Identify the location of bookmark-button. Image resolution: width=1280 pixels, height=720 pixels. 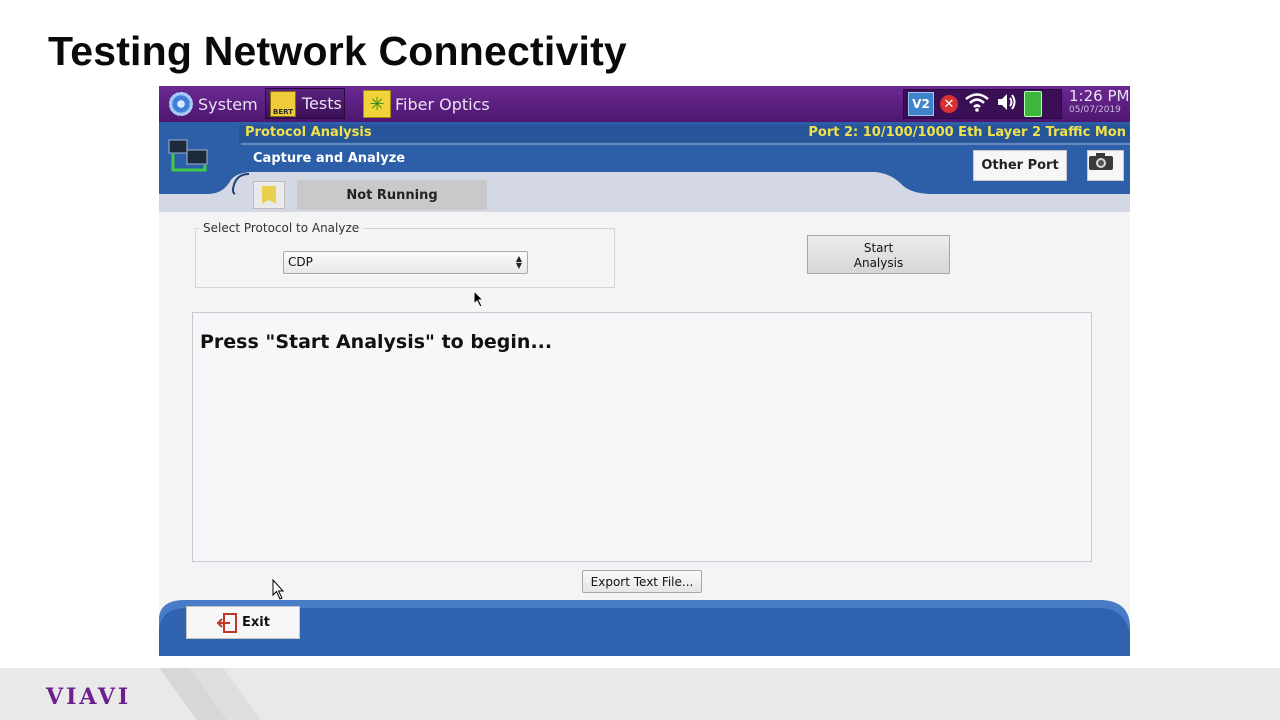
(269, 195).